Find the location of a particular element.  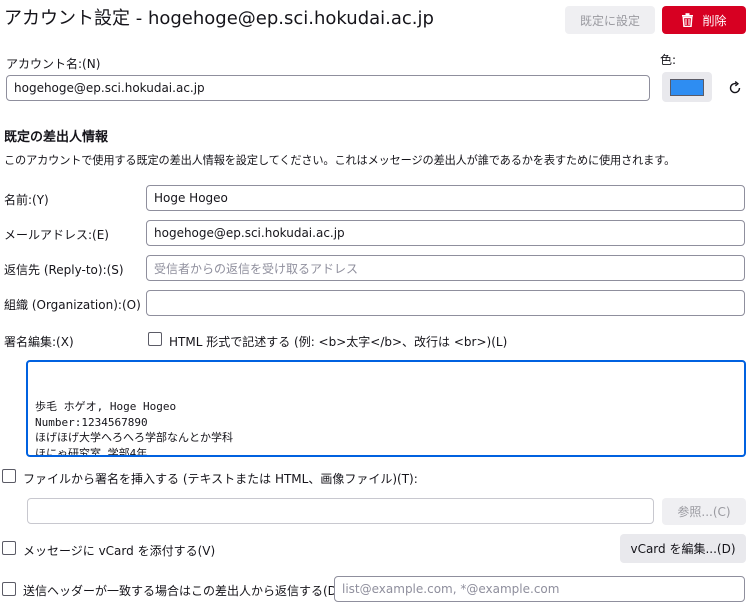

email-label: メールアドレス:(E) is located at coordinates (56, 235).